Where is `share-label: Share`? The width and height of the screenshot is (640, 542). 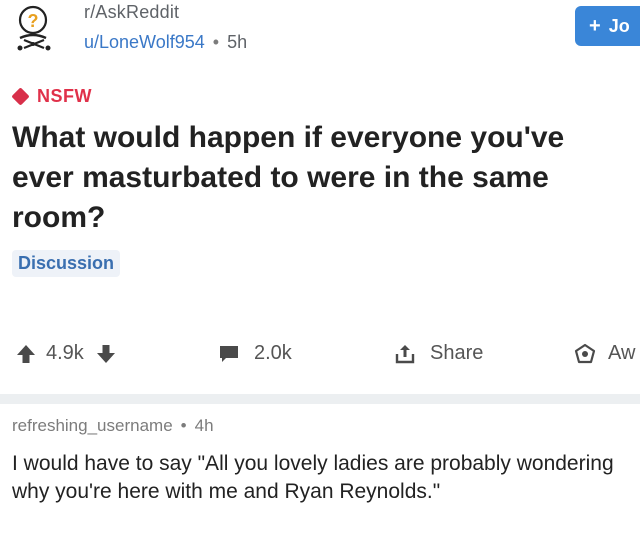
share-label: Share is located at coordinates (457, 353).